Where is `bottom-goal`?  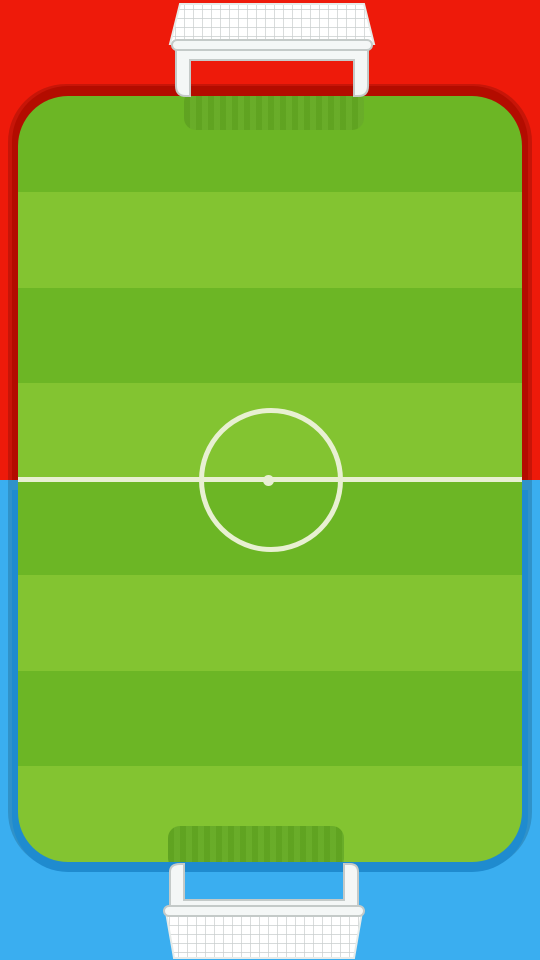
bottom-goal is located at coordinates (266, 910).